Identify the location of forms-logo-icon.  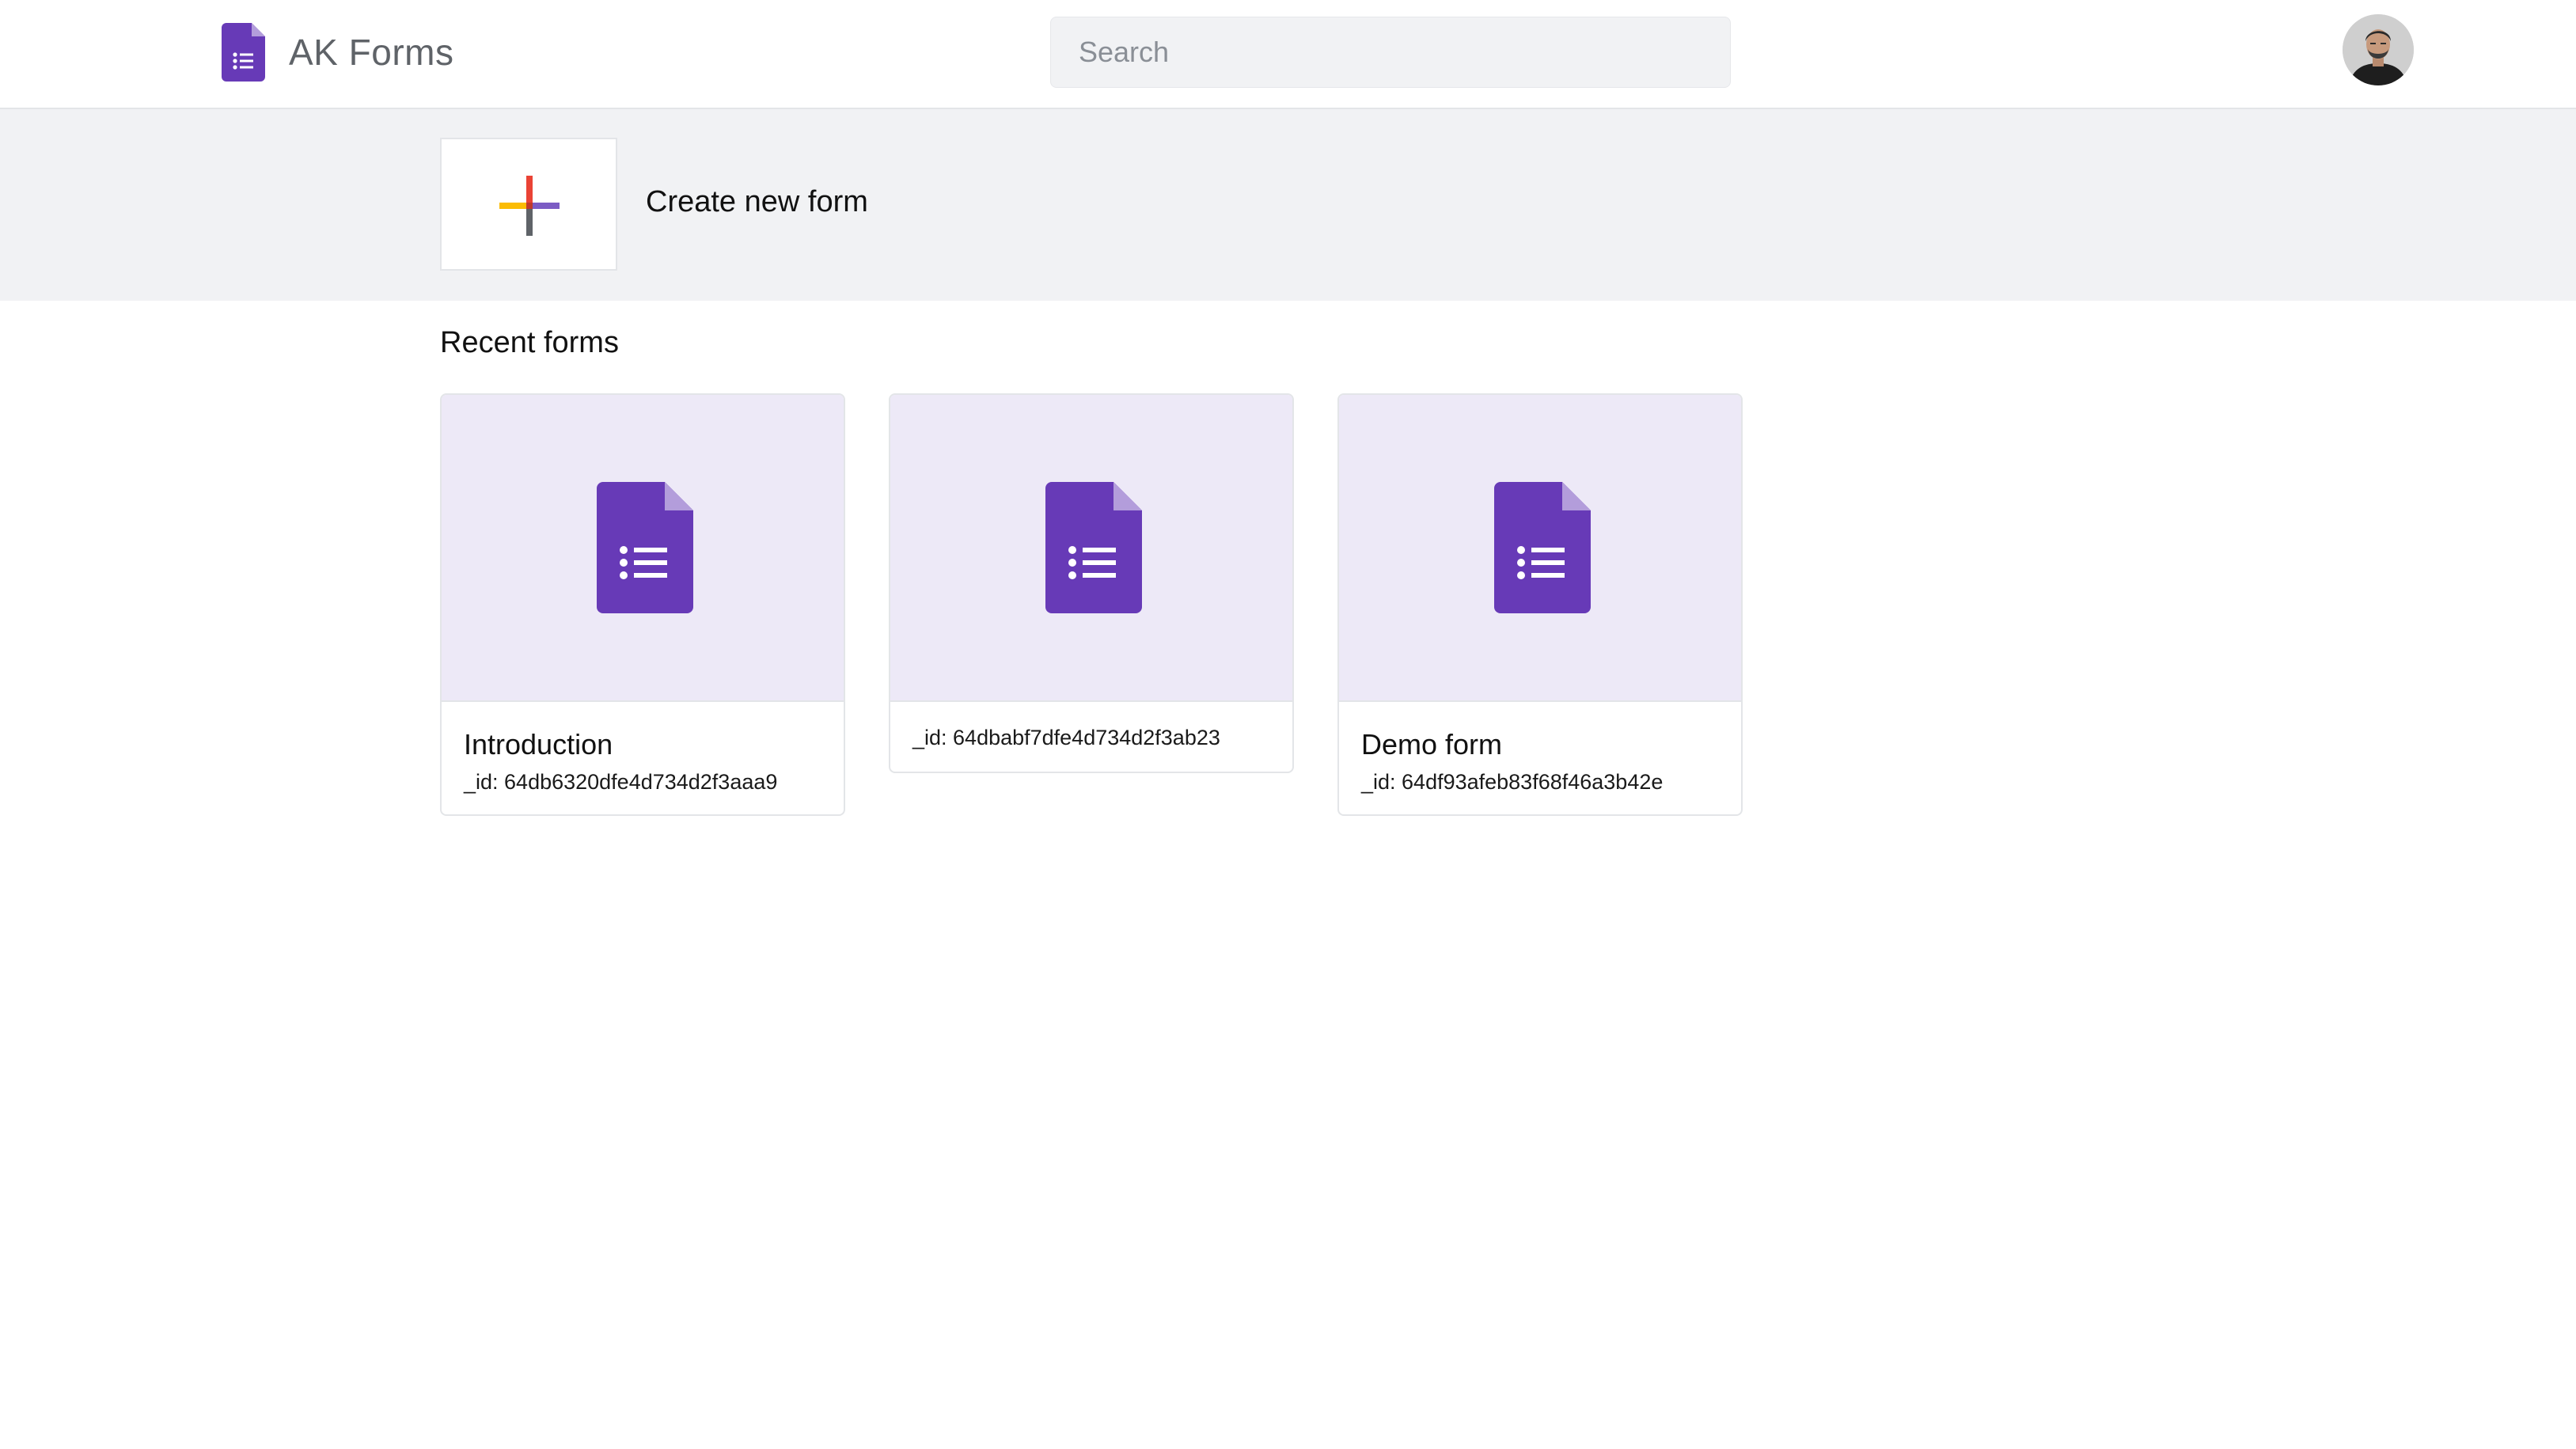
(243, 52).